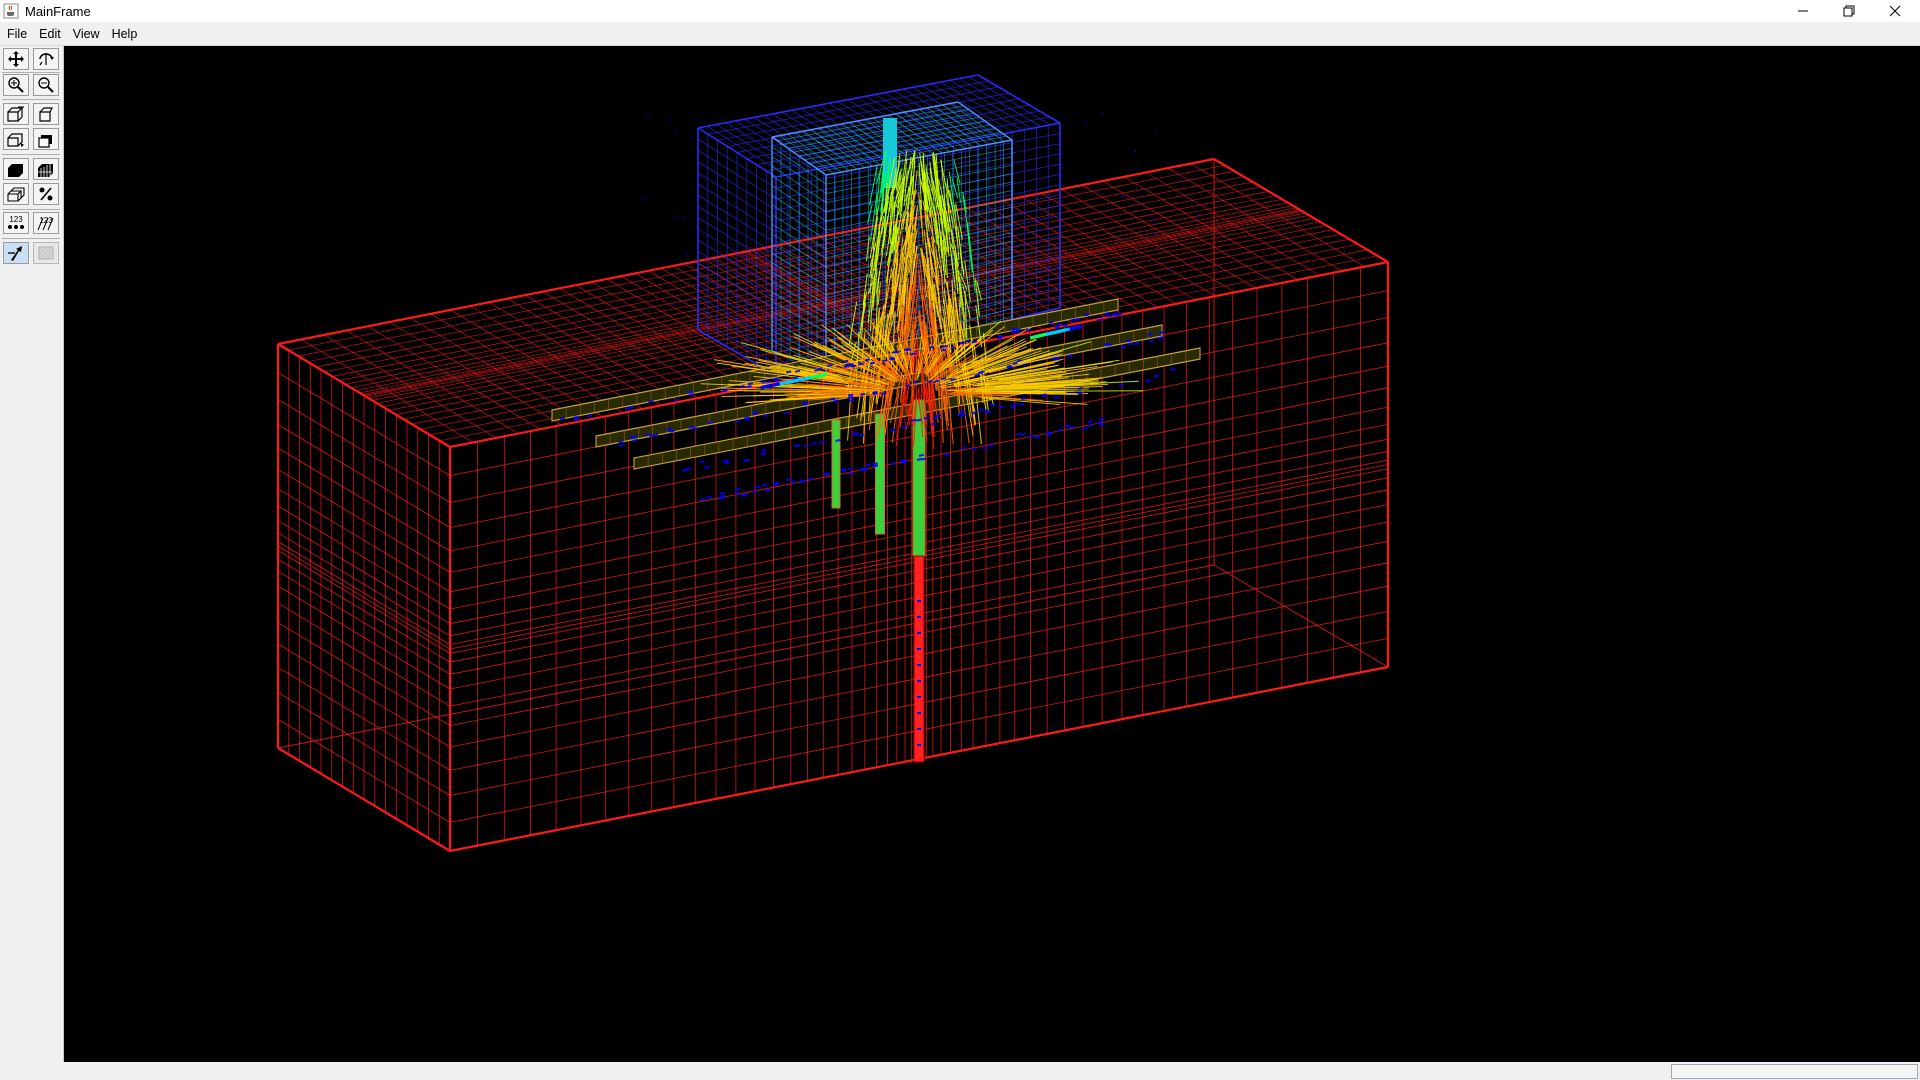 The width and height of the screenshot is (1920, 1080). I want to click on status-field, so click(1794, 1071).